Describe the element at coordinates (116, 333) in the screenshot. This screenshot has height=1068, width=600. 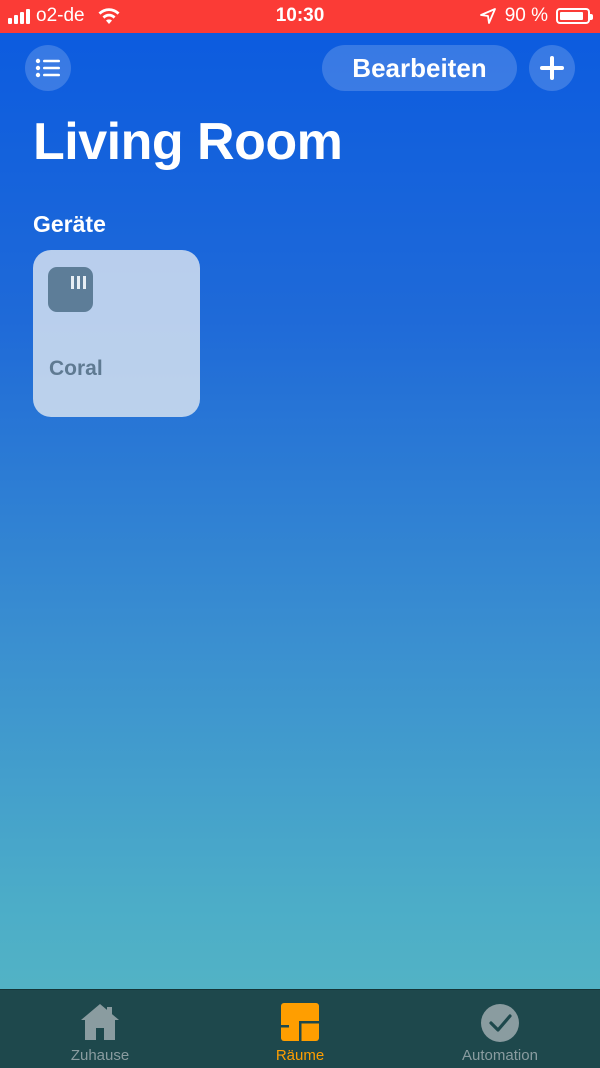
I see `device-tile: Coral` at that location.